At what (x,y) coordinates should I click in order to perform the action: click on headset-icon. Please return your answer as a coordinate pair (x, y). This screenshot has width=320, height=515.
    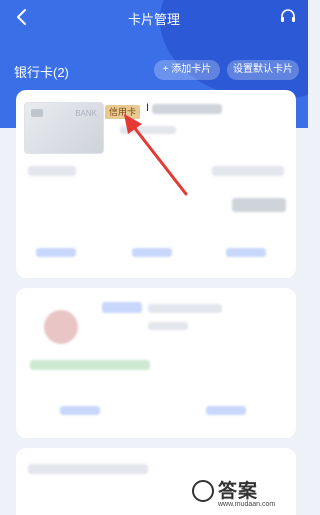
    Looking at the image, I should click on (288, 15).